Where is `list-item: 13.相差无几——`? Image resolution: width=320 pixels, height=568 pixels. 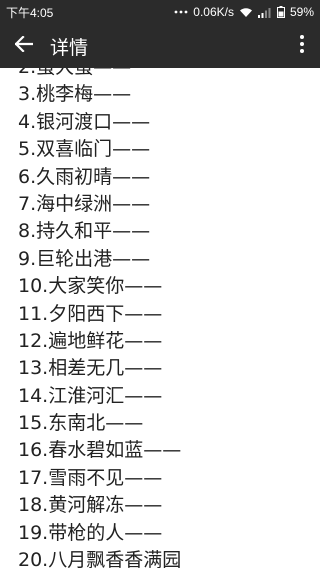
list-item: 13.相差无几—— is located at coordinates (90, 368).